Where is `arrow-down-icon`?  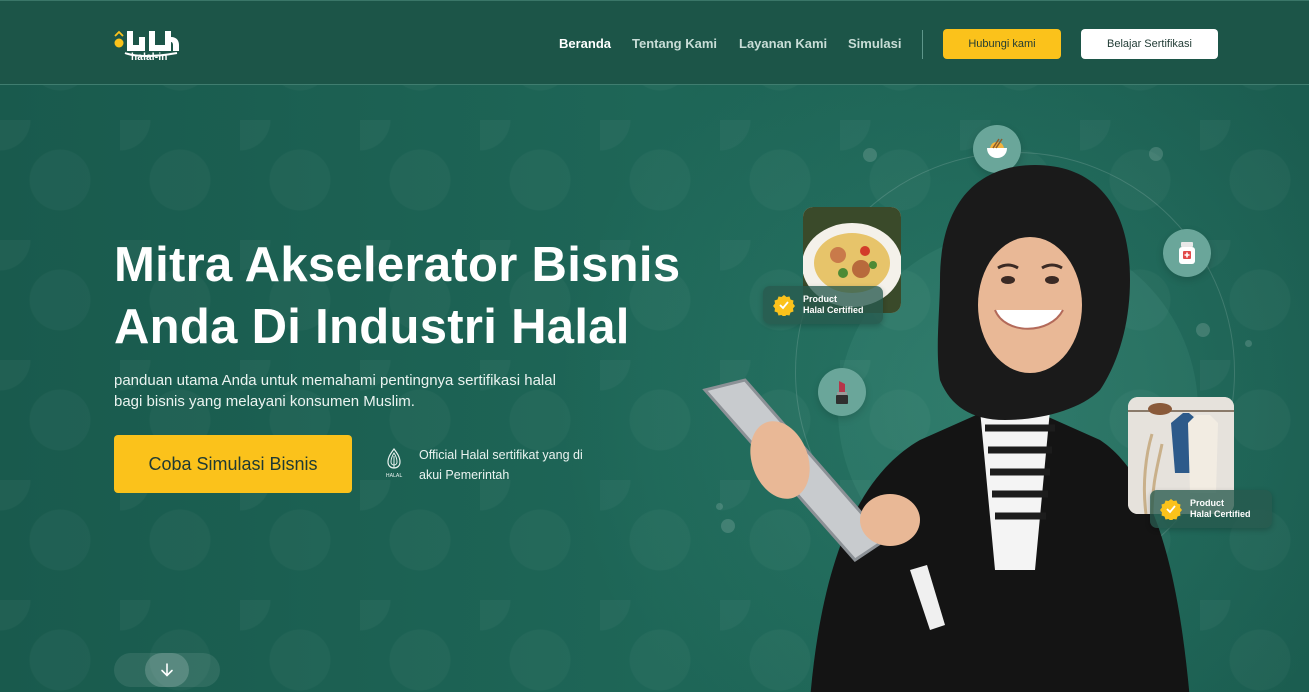
arrow-down-icon is located at coordinates (167, 670).